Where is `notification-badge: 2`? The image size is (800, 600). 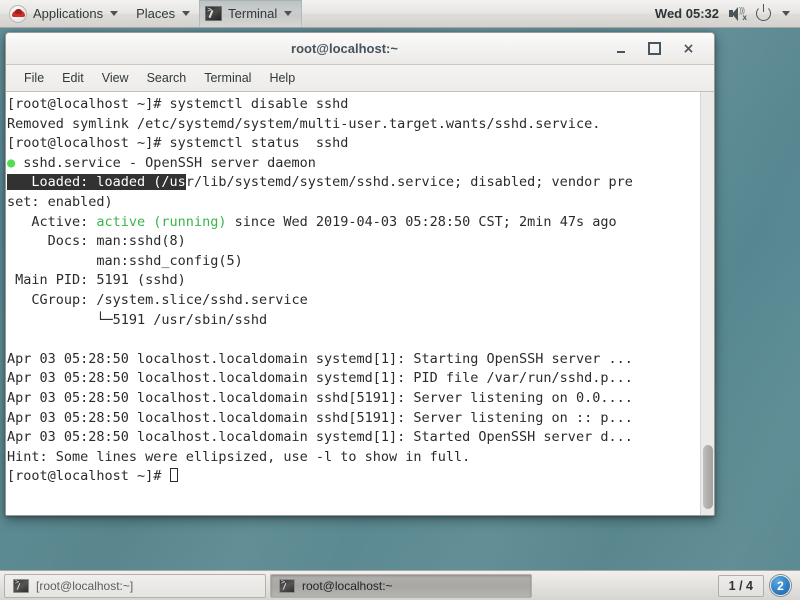
notification-badge: 2 is located at coordinates (780, 585).